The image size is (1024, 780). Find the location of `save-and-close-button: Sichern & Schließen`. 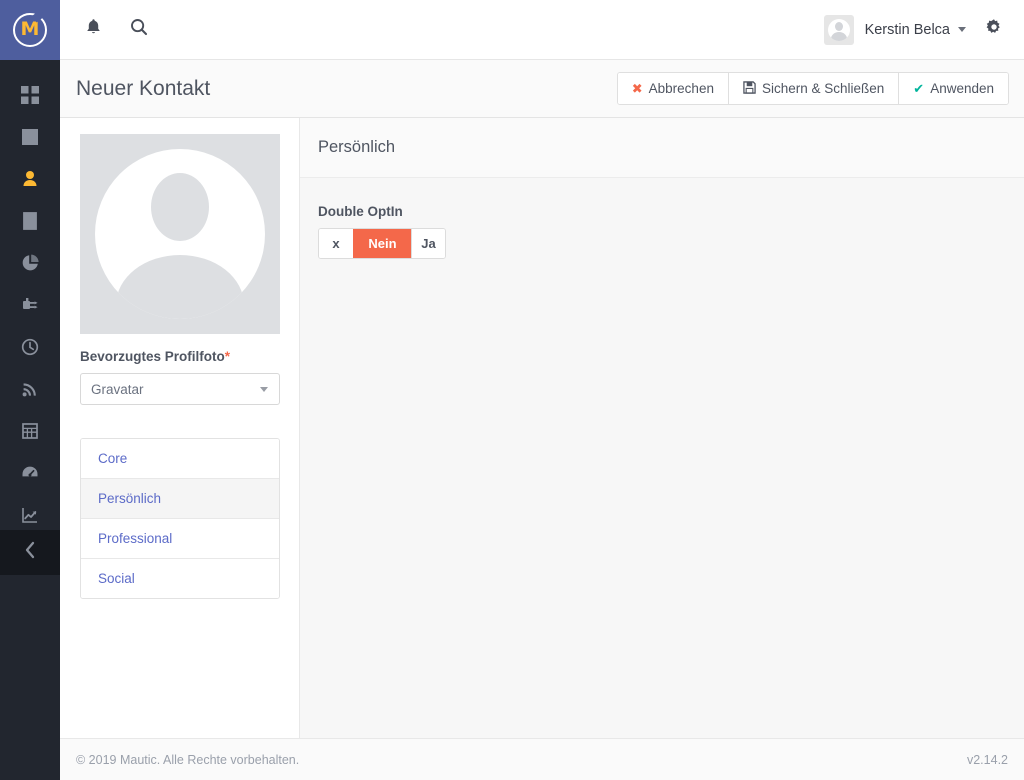

save-and-close-button: Sichern & Schließen is located at coordinates (813, 88).